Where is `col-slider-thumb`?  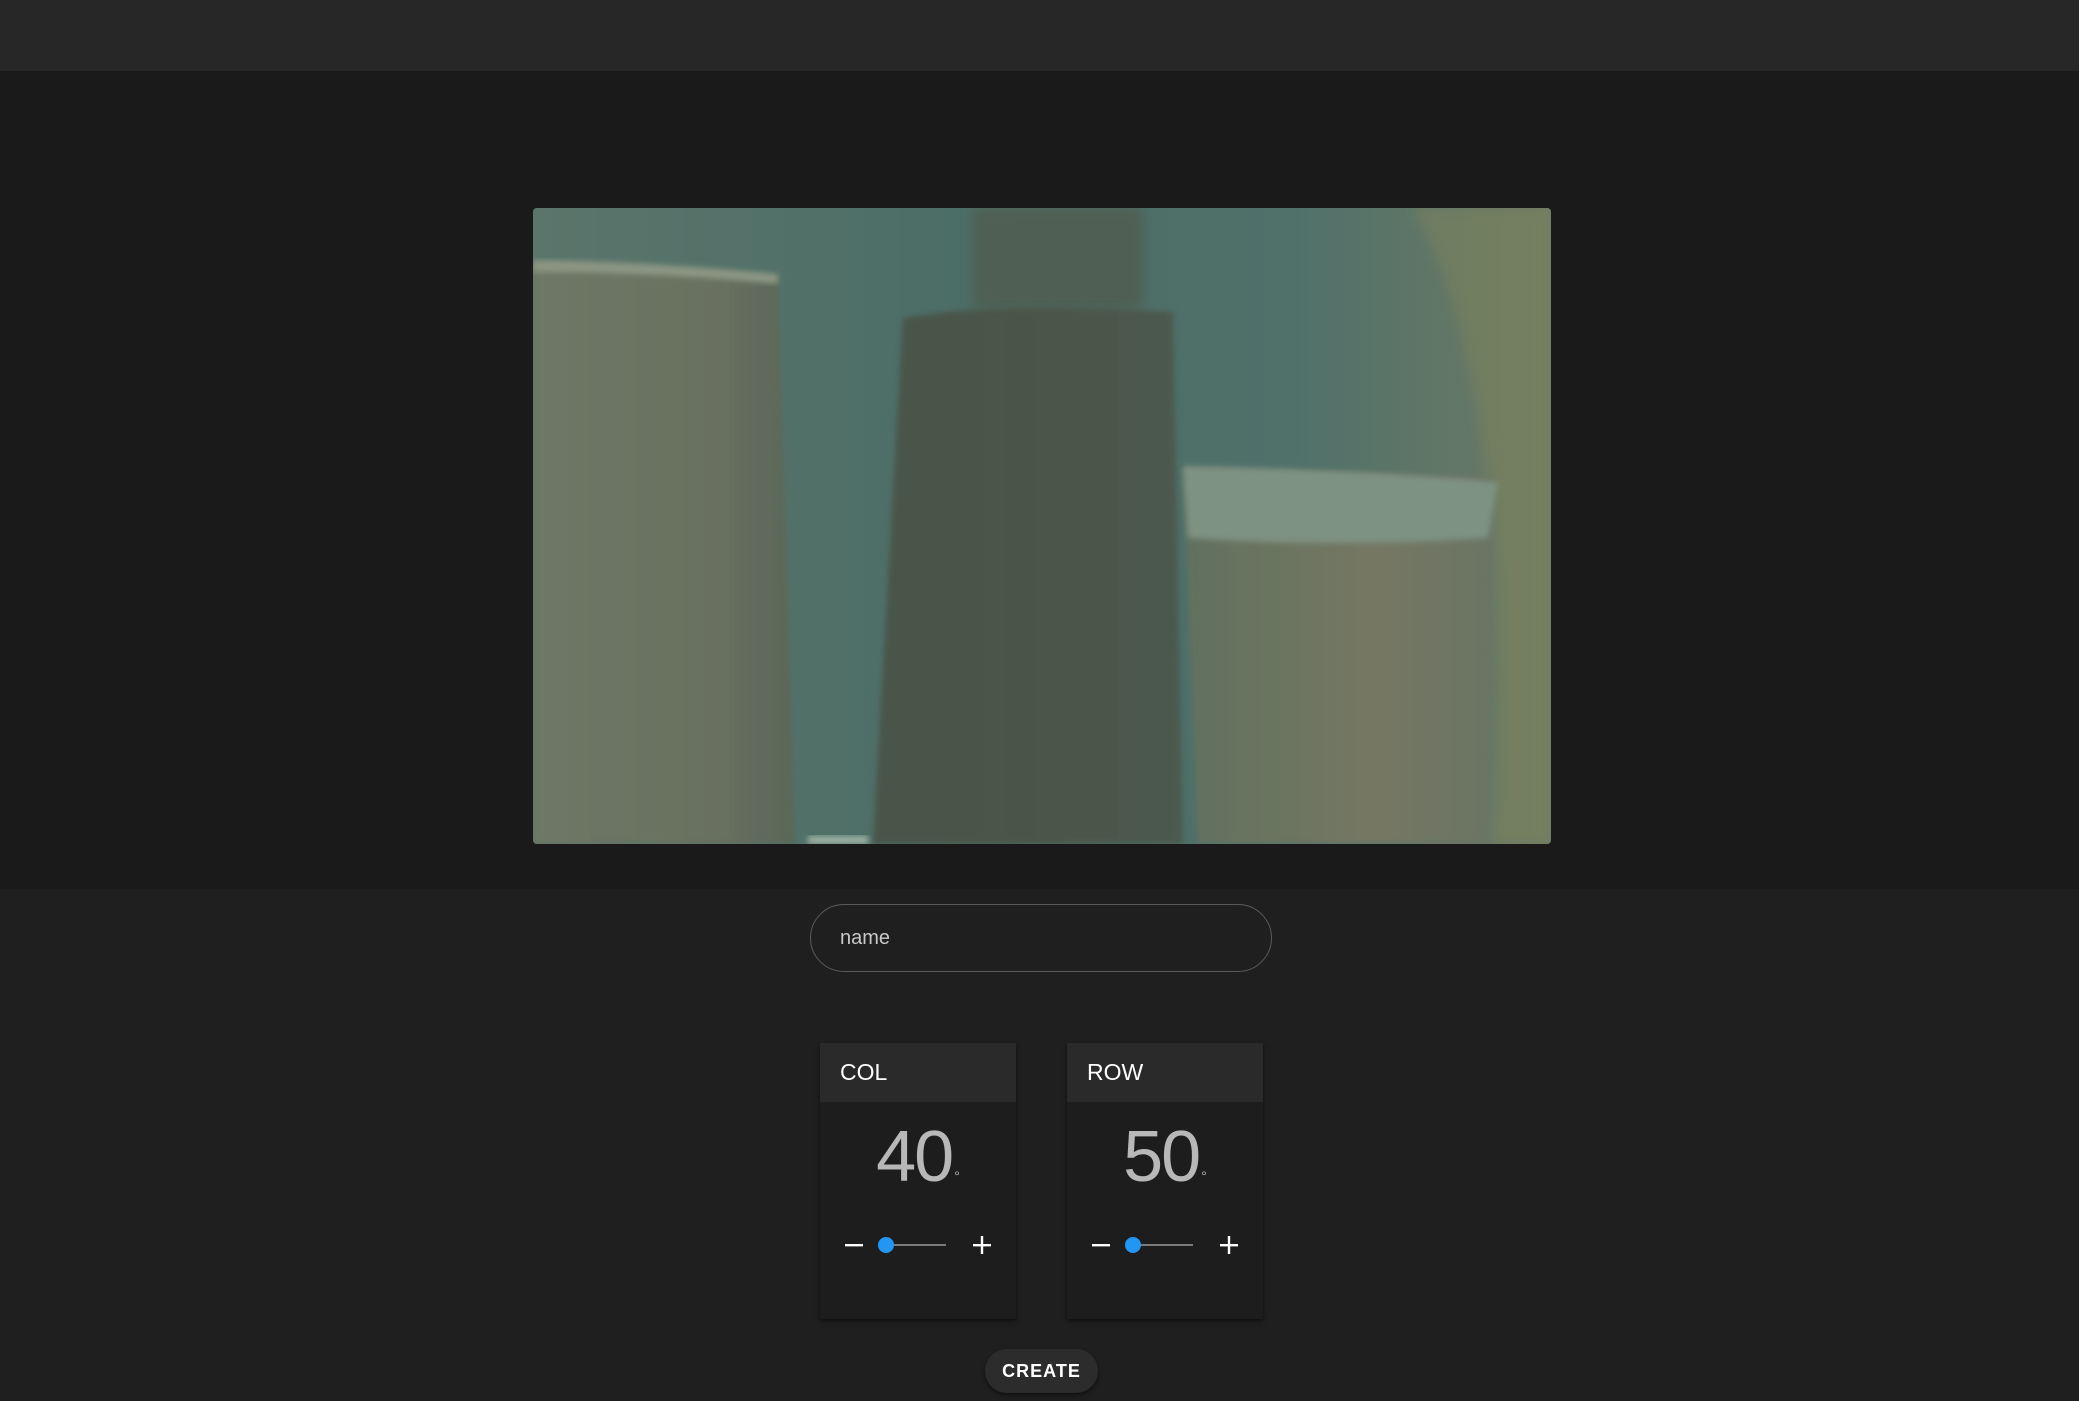
col-slider-thumb is located at coordinates (885, 1245).